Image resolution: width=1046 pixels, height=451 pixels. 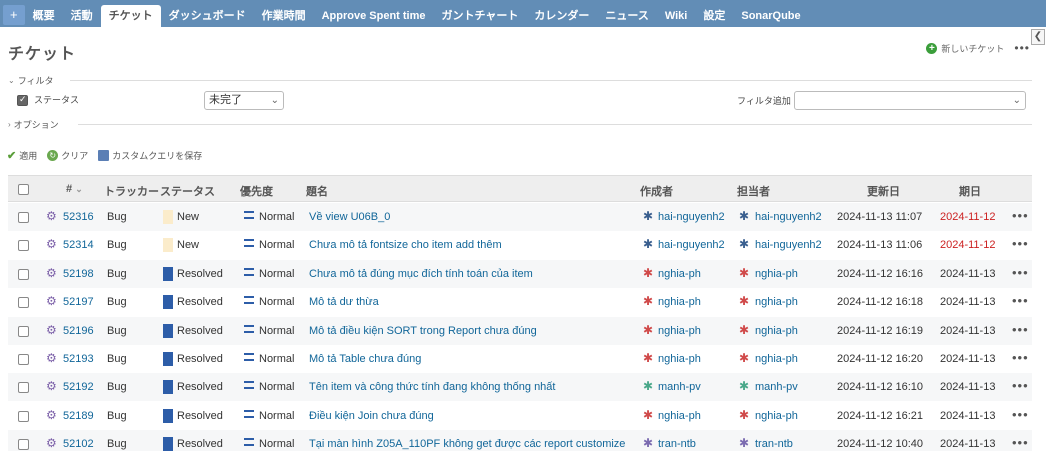 What do you see at coordinates (677, 444) in the screenshot?
I see `author-link: tran-ntb` at bounding box center [677, 444].